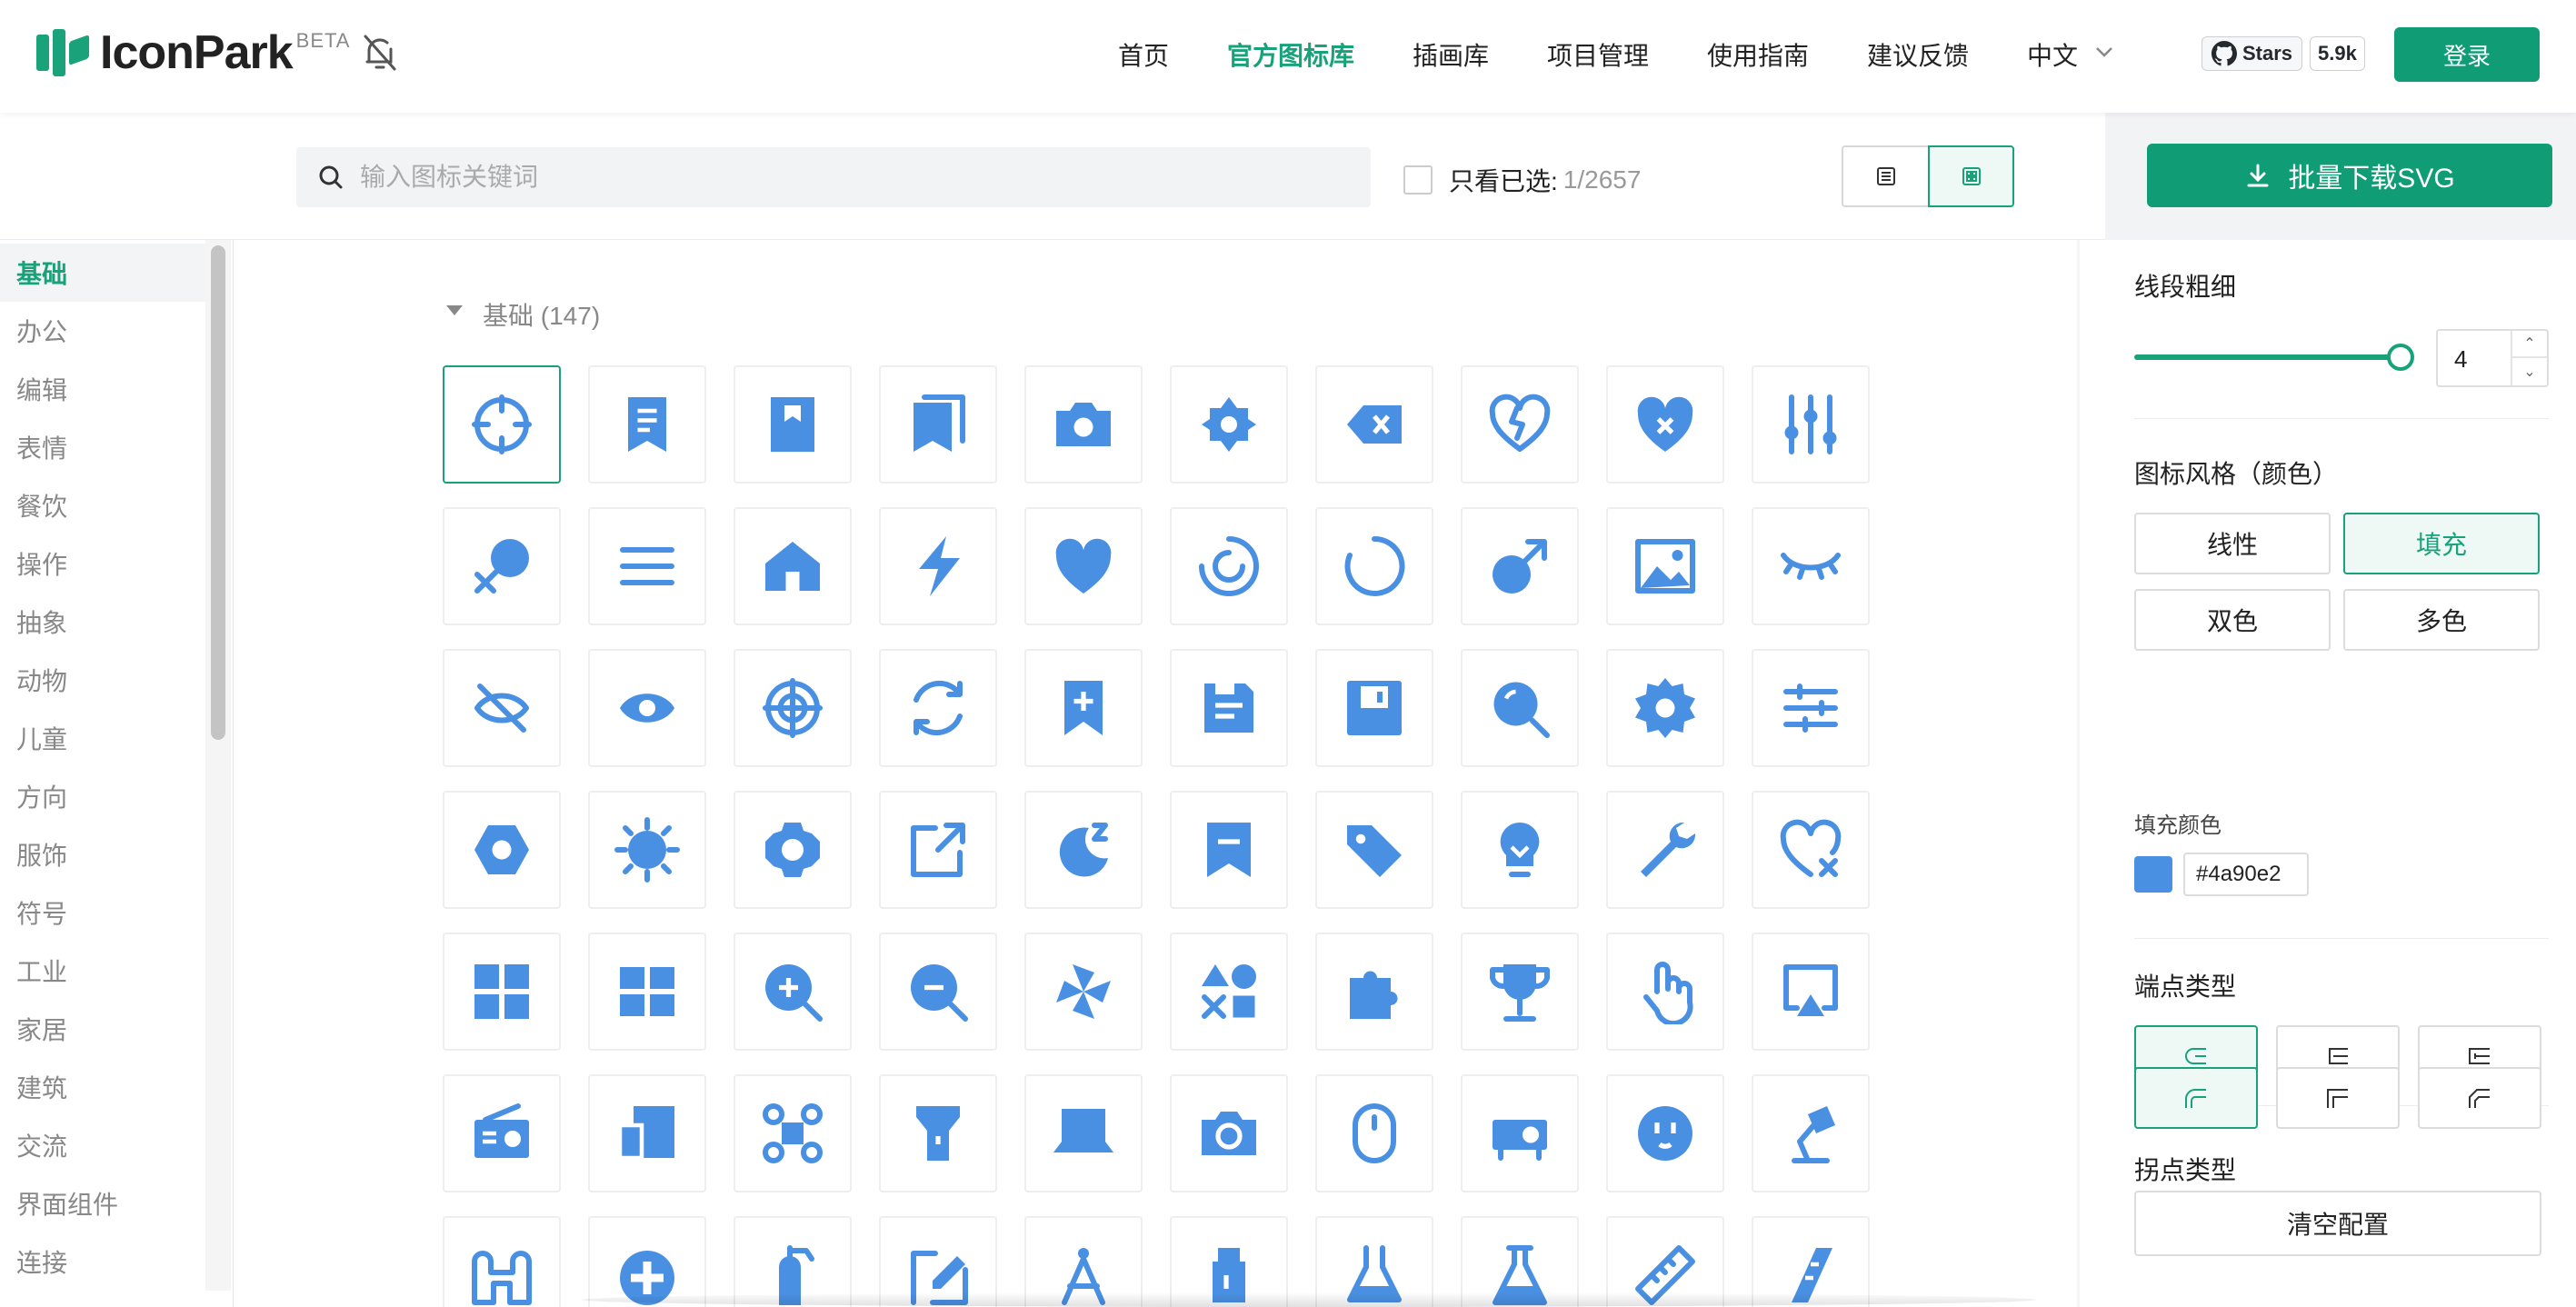 The image size is (2576, 1307). I want to click on stroke-width-stepper: 4 ⌃ ⌄, so click(2492, 358).